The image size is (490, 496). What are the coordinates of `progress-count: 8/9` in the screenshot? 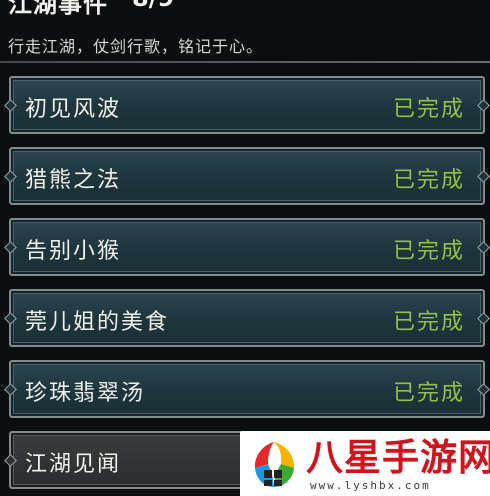 It's located at (153, 6).